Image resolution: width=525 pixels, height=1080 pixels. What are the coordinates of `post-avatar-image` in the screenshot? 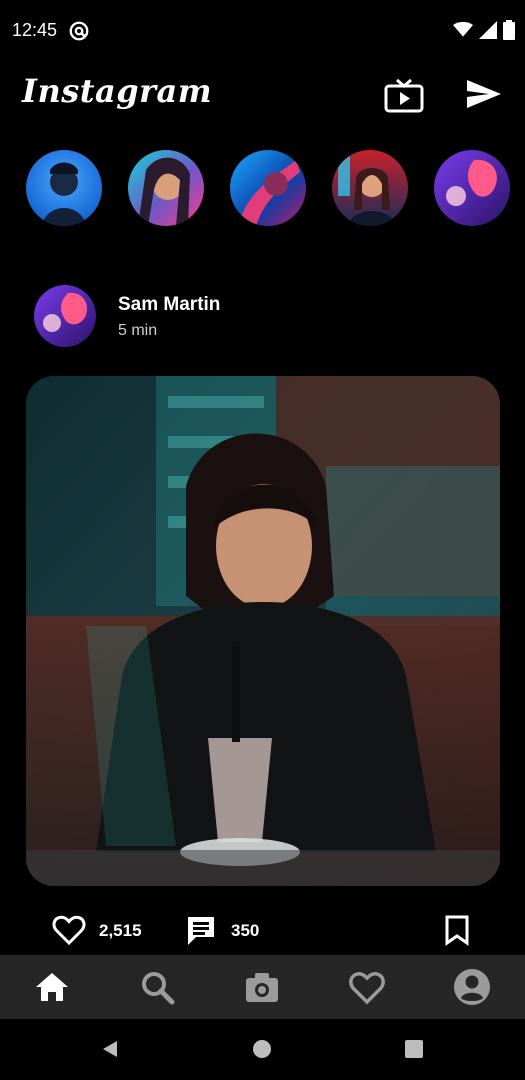 It's located at (65, 316).